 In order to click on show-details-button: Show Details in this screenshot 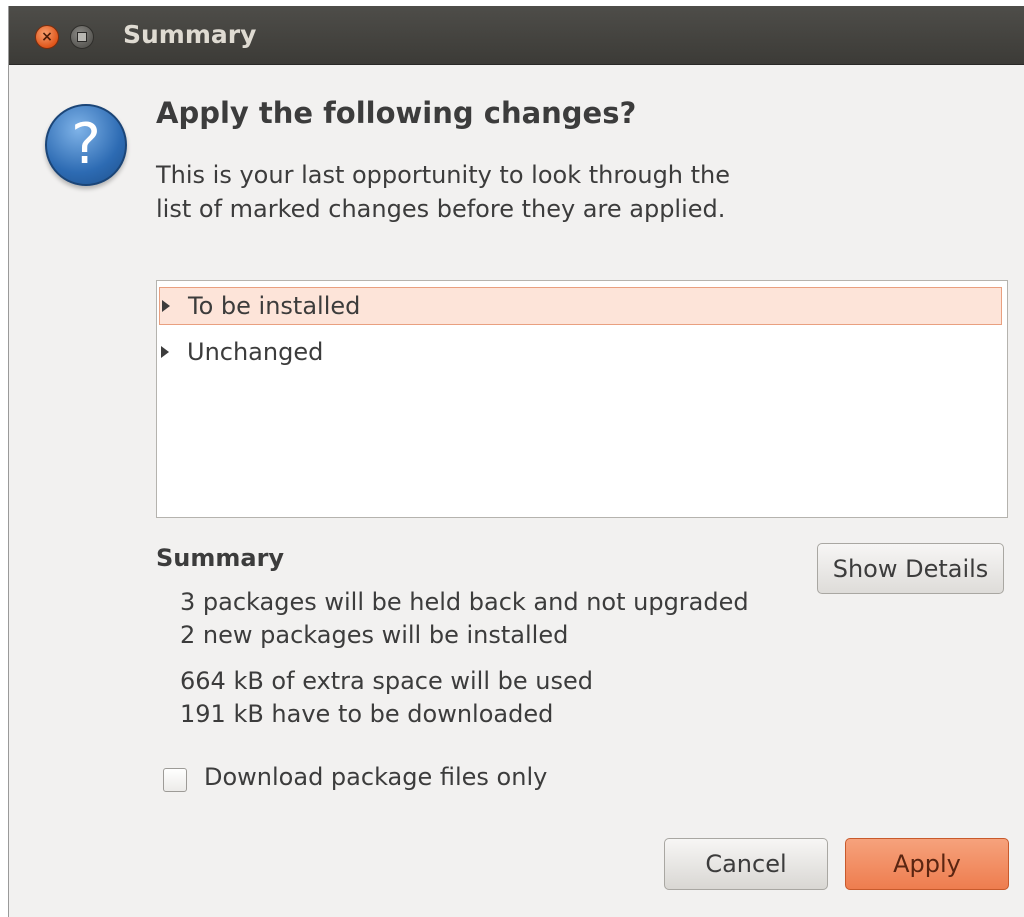, I will do `click(910, 568)`.